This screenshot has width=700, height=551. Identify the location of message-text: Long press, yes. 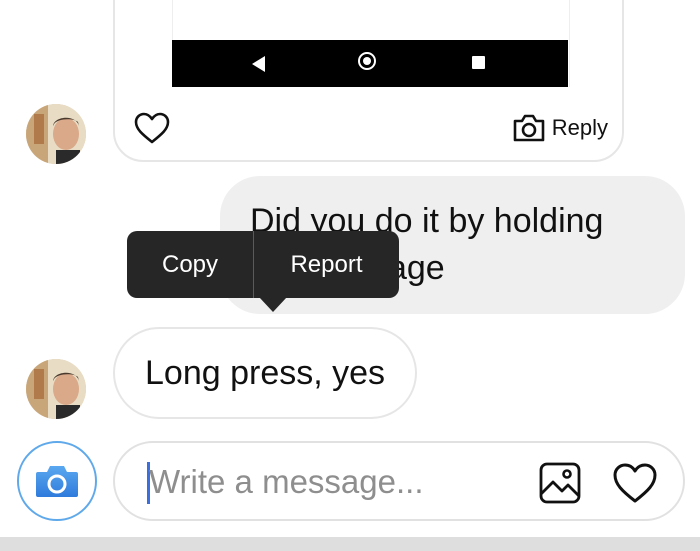
(265, 372).